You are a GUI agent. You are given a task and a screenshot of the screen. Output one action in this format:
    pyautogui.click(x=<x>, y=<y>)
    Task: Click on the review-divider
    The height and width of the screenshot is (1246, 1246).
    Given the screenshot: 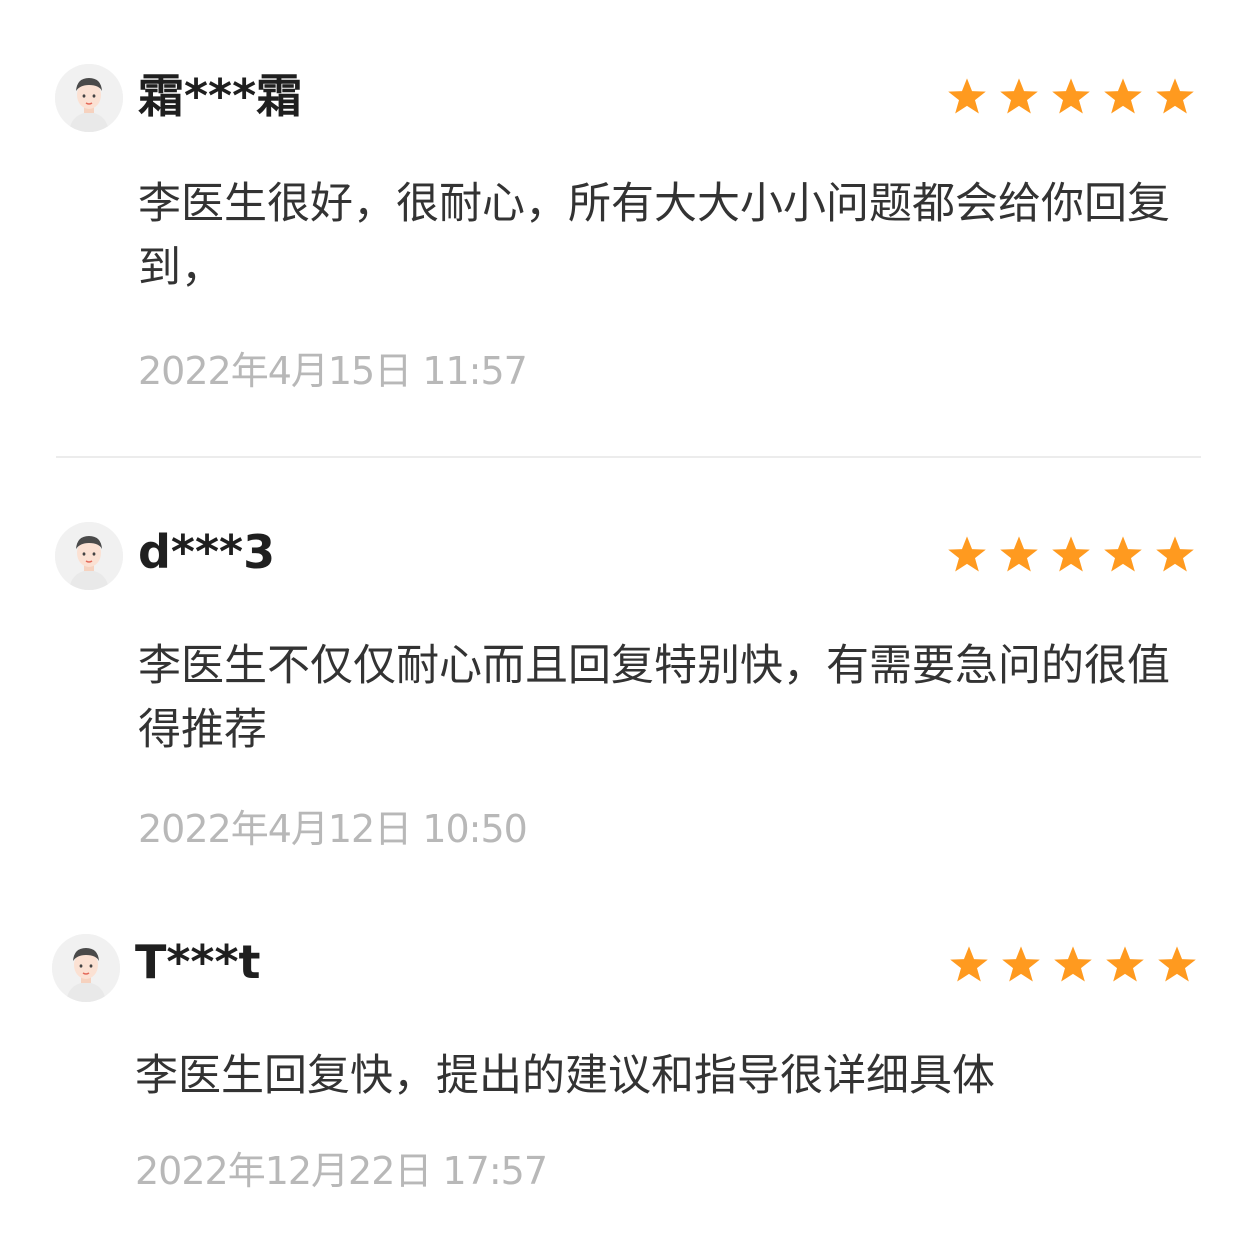 What is the action you would take?
    pyautogui.click(x=628, y=457)
    